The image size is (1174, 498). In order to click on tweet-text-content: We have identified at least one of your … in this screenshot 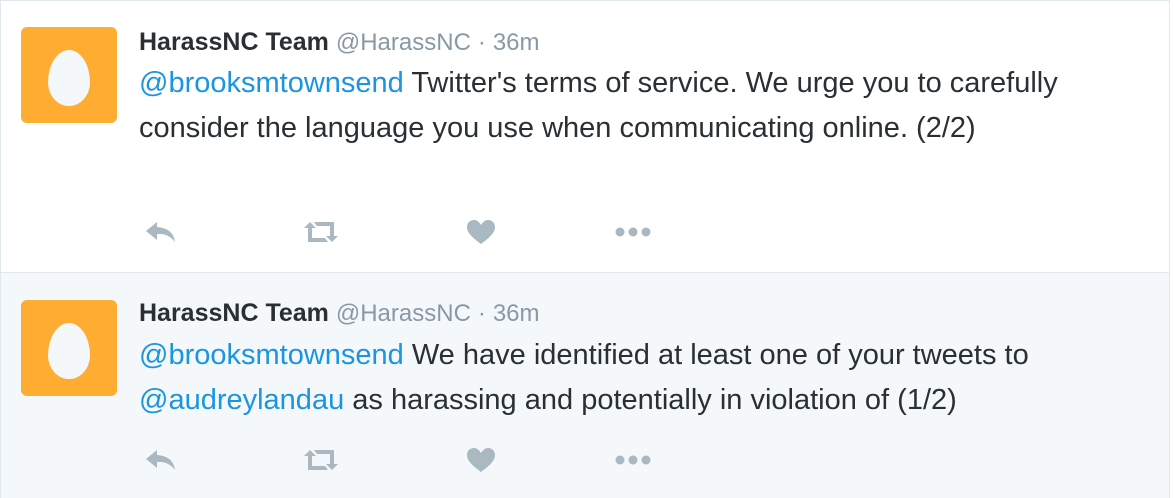, I will do `click(716, 355)`.